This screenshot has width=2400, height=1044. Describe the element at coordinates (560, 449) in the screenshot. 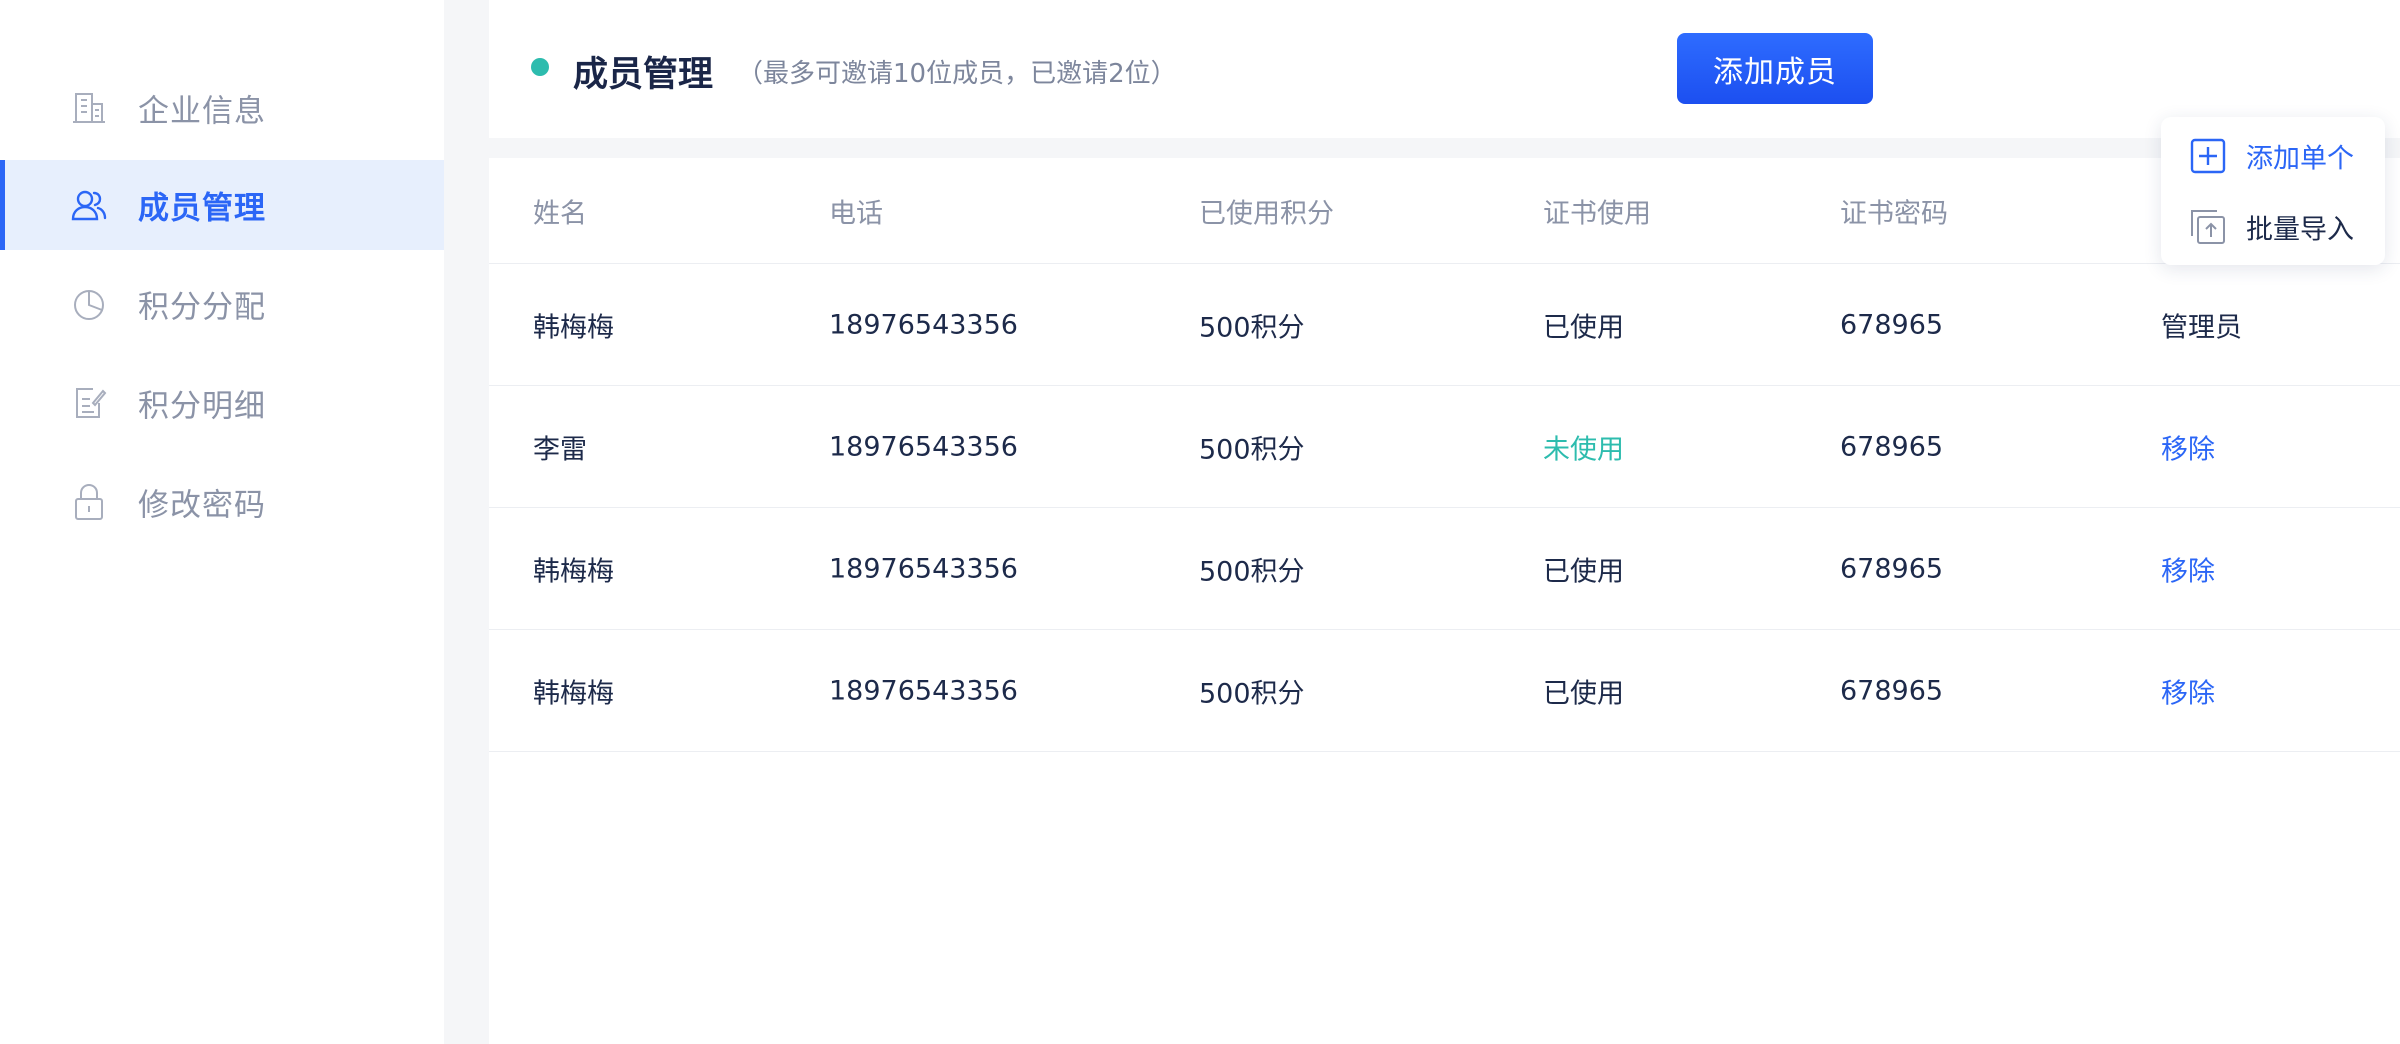

I see `member-name: 李雷` at that location.